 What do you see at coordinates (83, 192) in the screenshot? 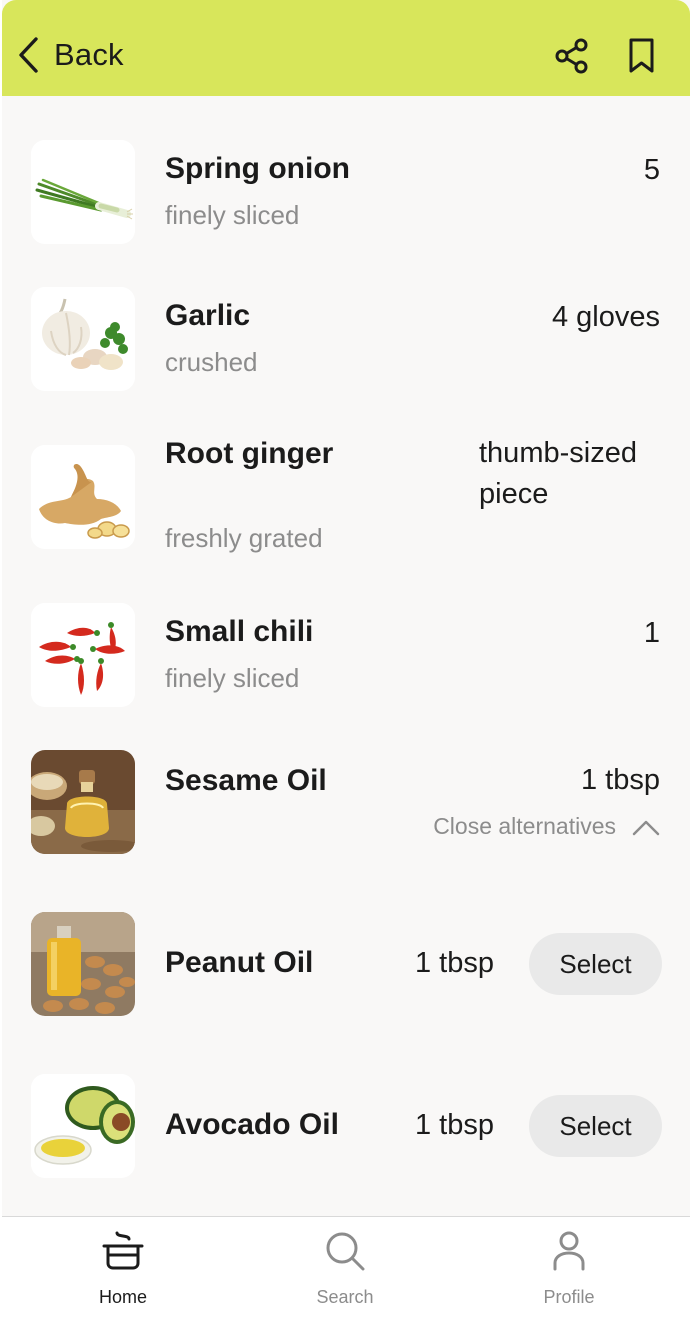
I see `spring-onion-image` at bounding box center [83, 192].